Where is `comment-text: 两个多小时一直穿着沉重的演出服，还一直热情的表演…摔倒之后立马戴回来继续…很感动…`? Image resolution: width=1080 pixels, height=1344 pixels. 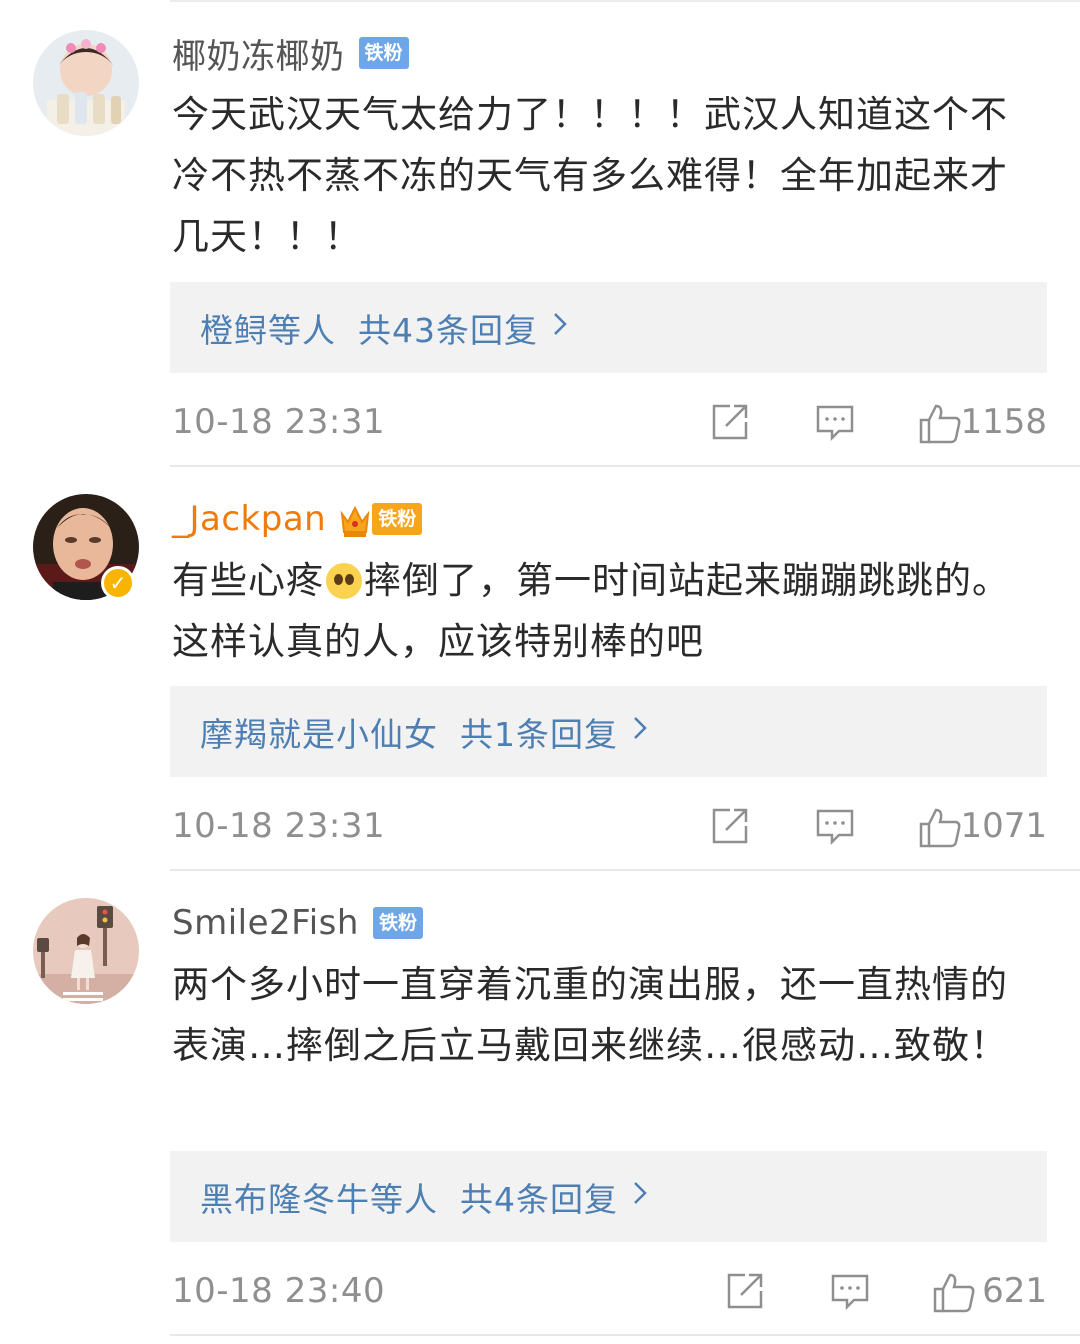 comment-text: 两个多小时一直穿着沉重的演出服，还一直热情的表演…摔倒之后立马戴回来继续…很感动… is located at coordinates (590, 1015).